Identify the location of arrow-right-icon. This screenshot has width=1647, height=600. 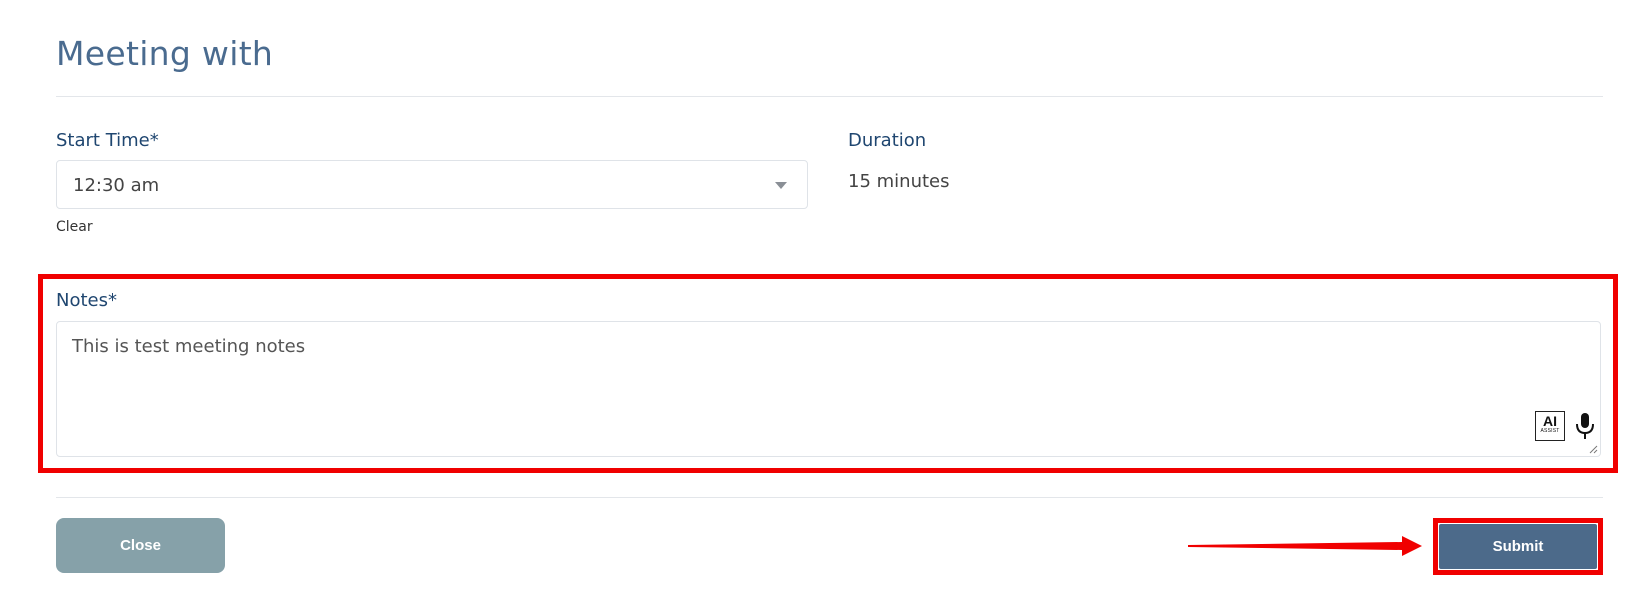
(1305, 546).